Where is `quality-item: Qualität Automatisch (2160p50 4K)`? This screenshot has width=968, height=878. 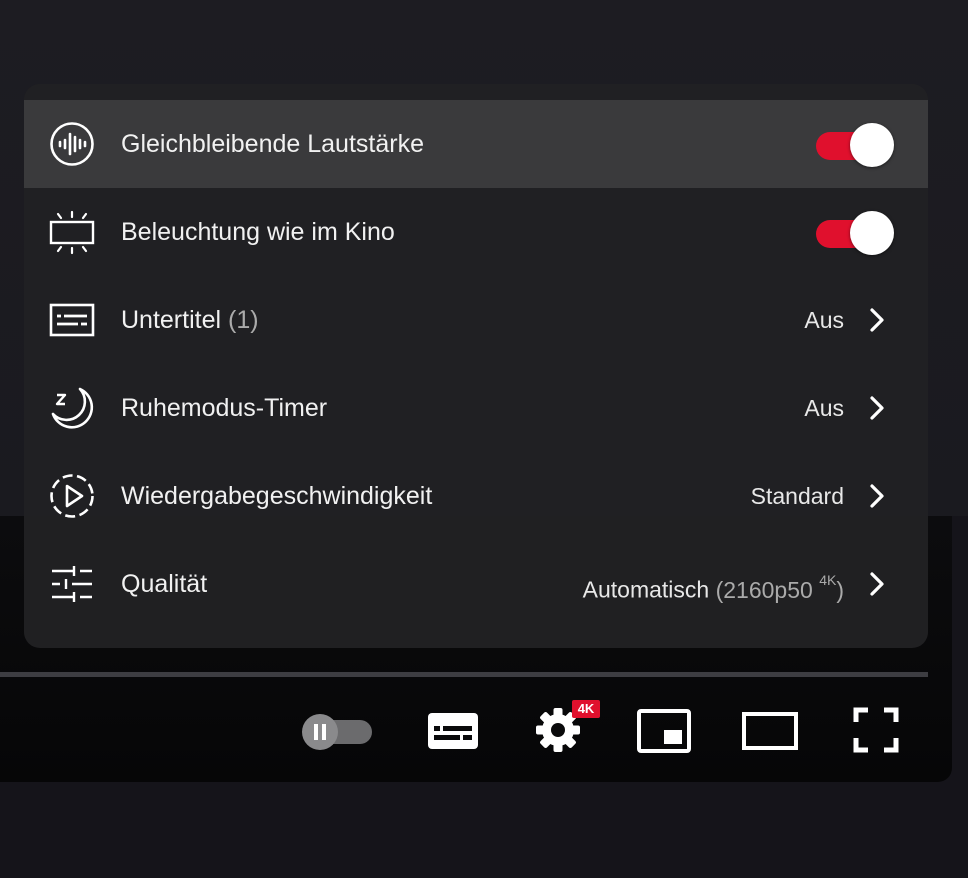 quality-item: Qualität Automatisch (2160p50 4K) is located at coordinates (476, 584).